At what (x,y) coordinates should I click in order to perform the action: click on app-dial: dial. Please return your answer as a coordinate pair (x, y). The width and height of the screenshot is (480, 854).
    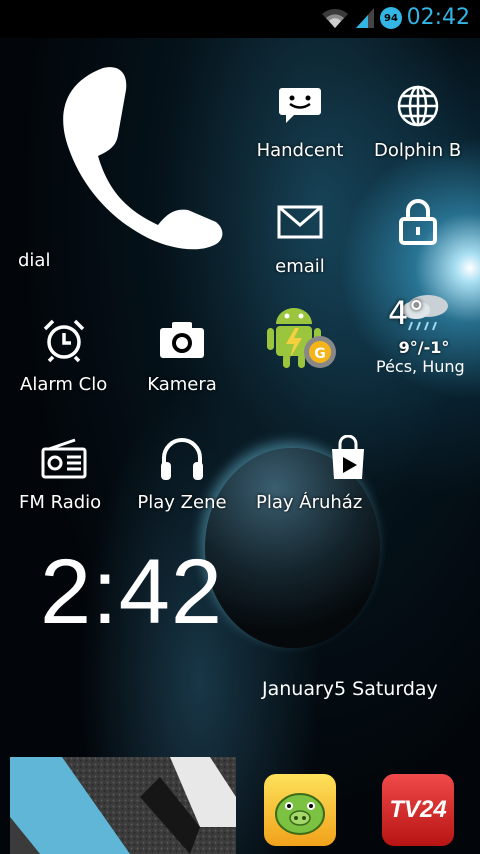
    Looking at the image, I should click on (115, 165).